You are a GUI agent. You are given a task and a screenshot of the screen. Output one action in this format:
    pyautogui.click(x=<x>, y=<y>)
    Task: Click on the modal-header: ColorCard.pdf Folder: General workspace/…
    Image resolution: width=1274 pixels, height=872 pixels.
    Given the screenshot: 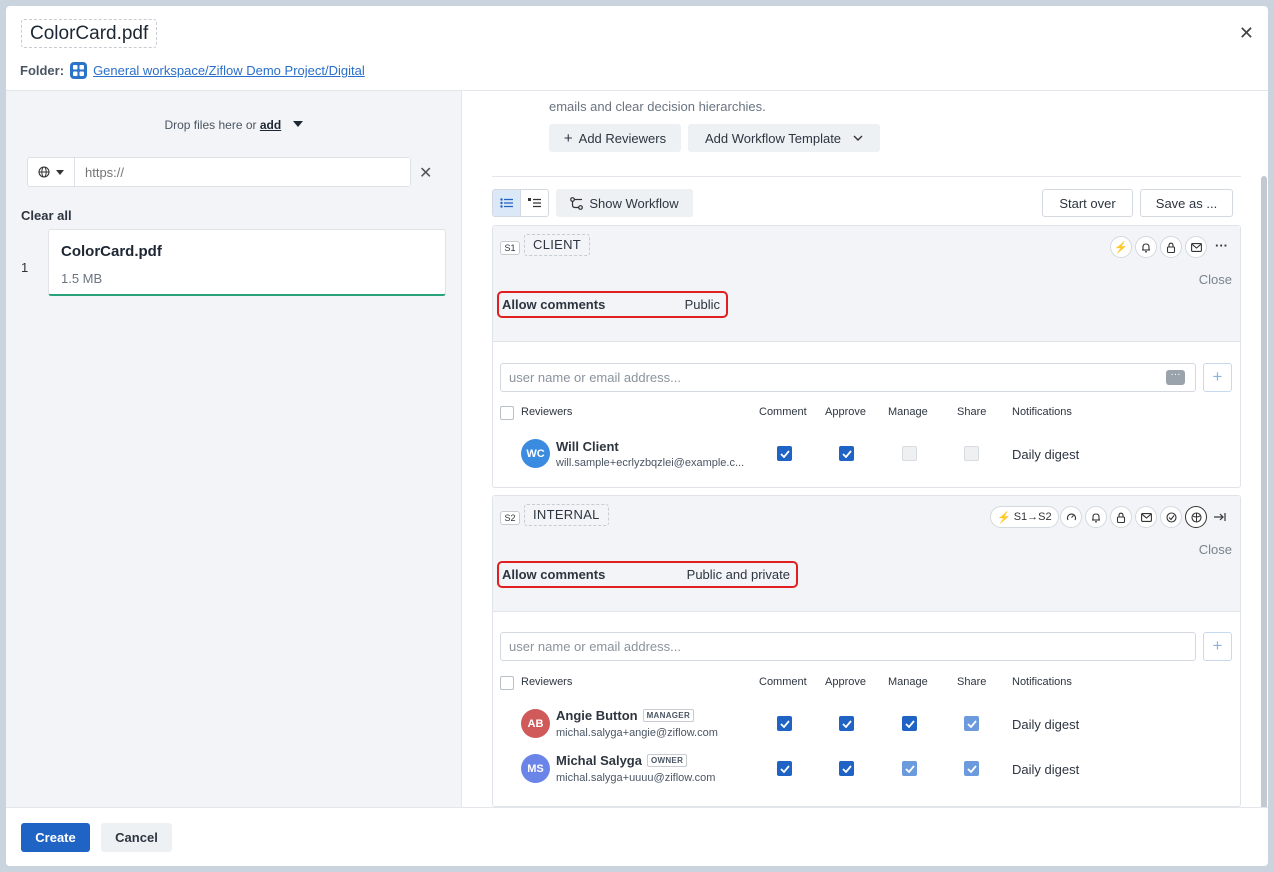 What is the action you would take?
    pyautogui.click(x=637, y=48)
    